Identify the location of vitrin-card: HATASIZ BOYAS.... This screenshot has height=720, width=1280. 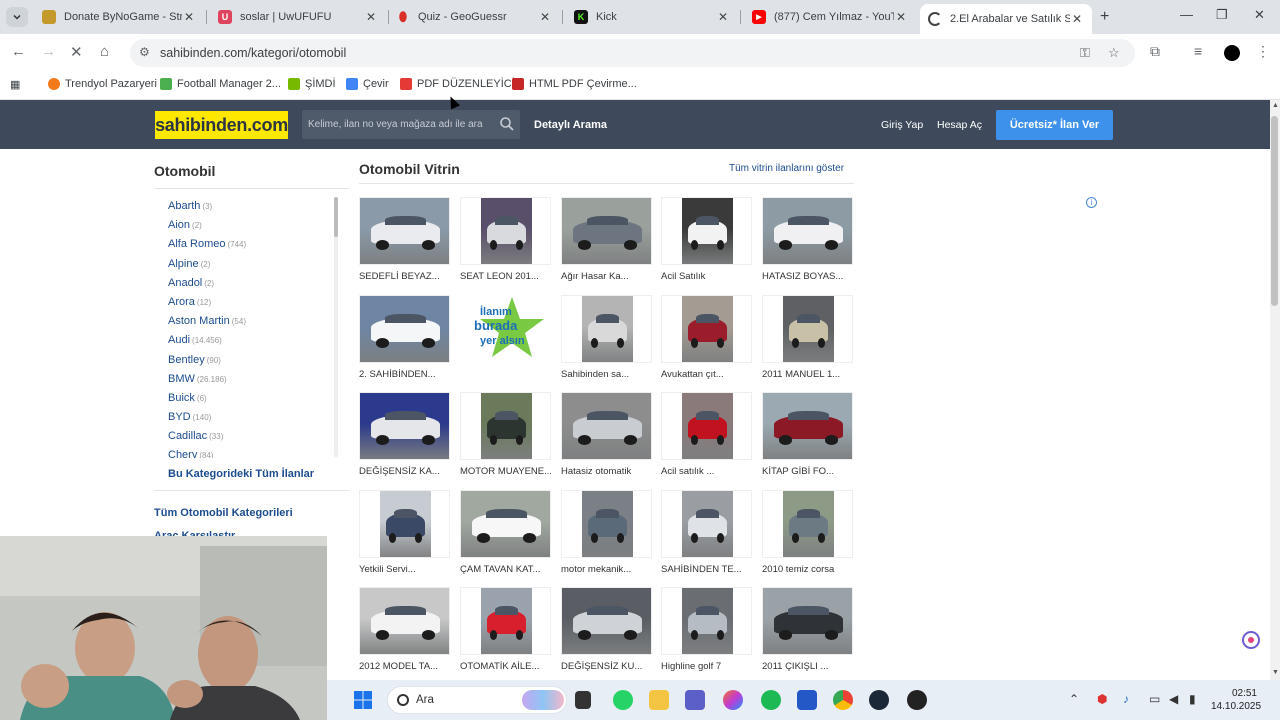
(807, 242).